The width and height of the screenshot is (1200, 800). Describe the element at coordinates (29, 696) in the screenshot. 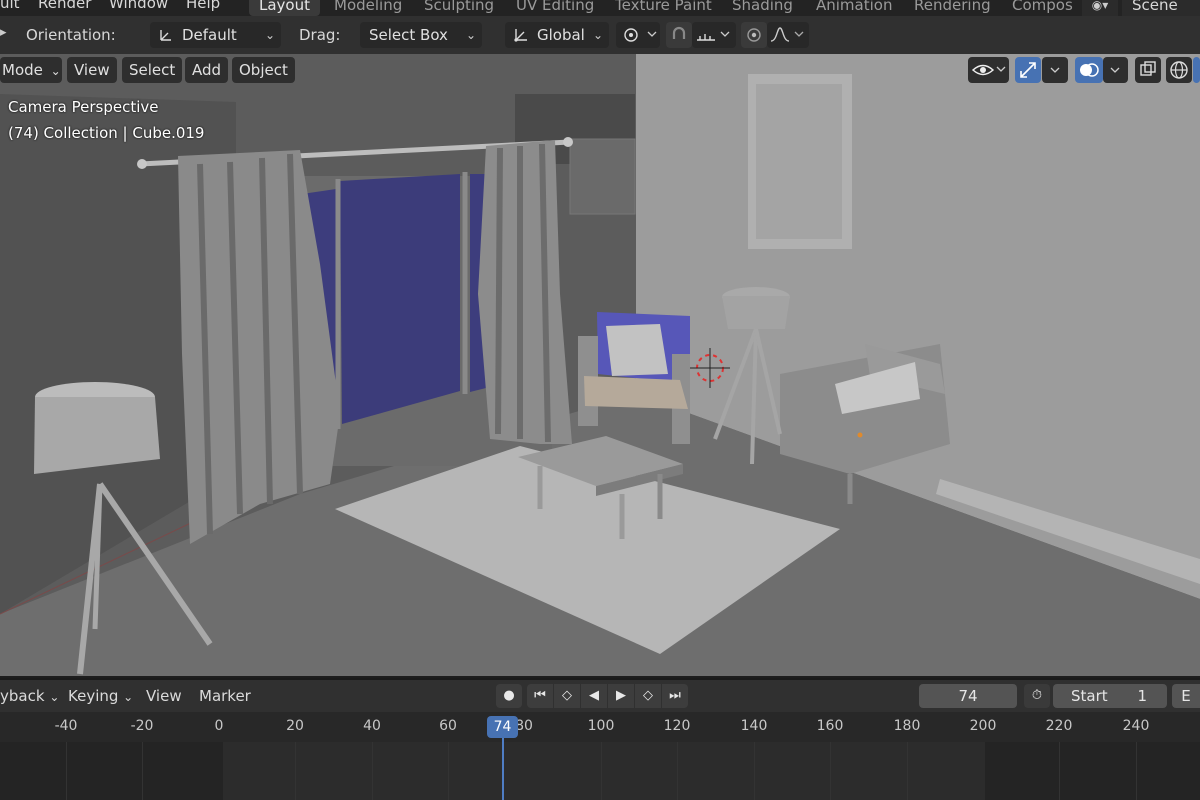

I see `playback-menu: yback ⌄` at that location.